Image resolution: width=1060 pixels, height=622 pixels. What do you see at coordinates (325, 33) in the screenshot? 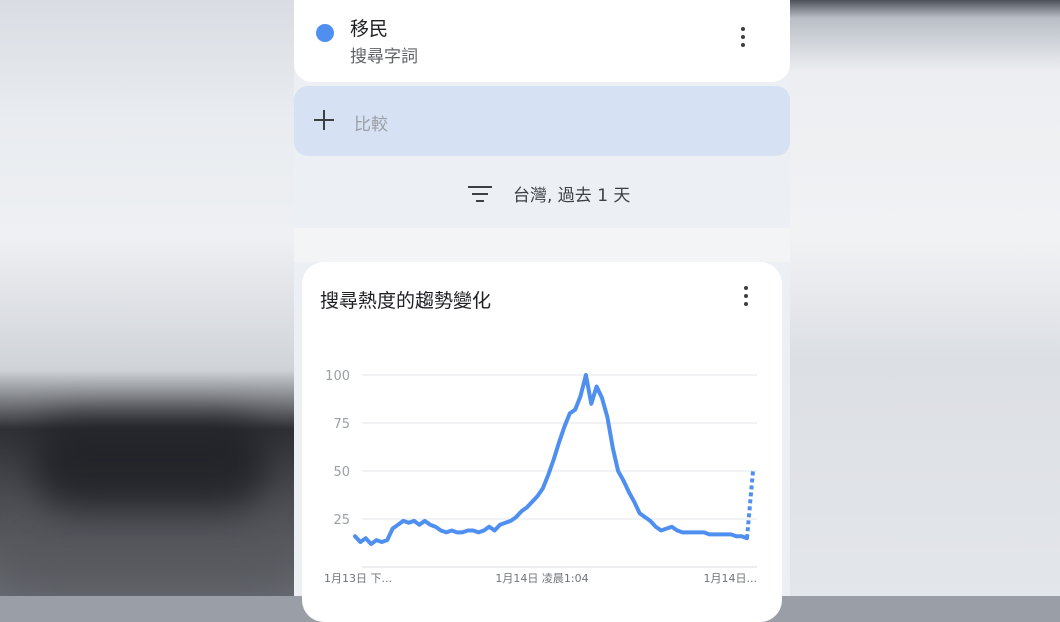
I see `term-color-dot` at bounding box center [325, 33].